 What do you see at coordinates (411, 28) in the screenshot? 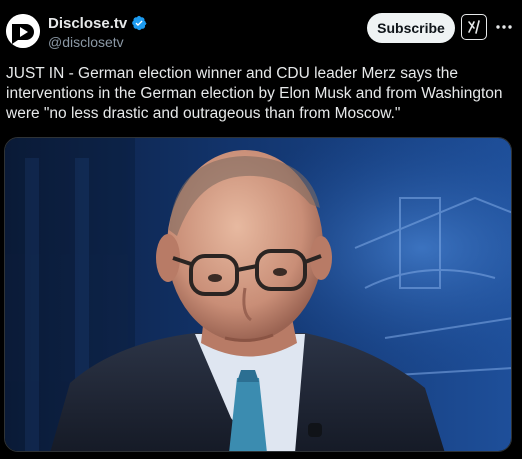
I see `subscribe-button: Subscribe` at bounding box center [411, 28].